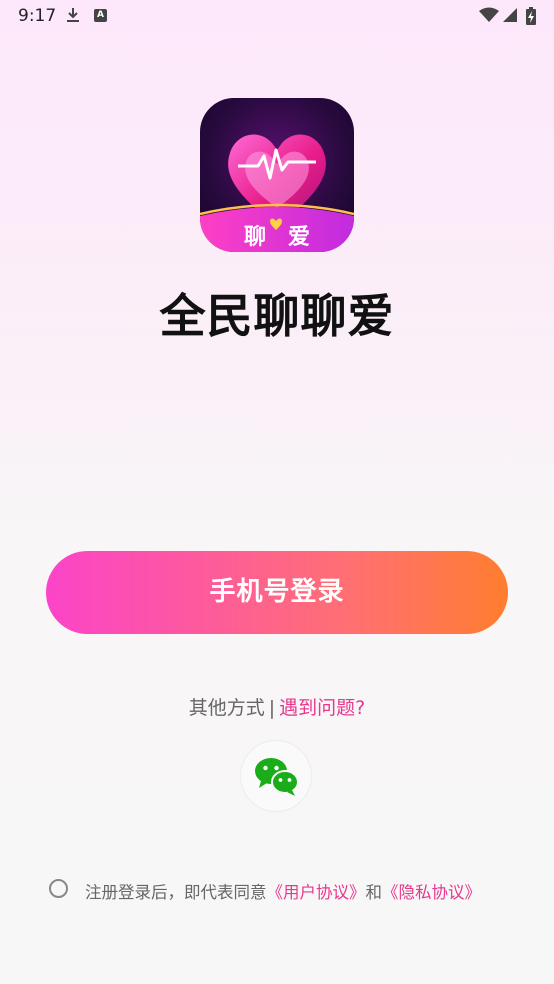 The width and height of the screenshot is (554, 984). What do you see at coordinates (73, 15) in the screenshot?
I see `download-icon` at bounding box center [73, 15].